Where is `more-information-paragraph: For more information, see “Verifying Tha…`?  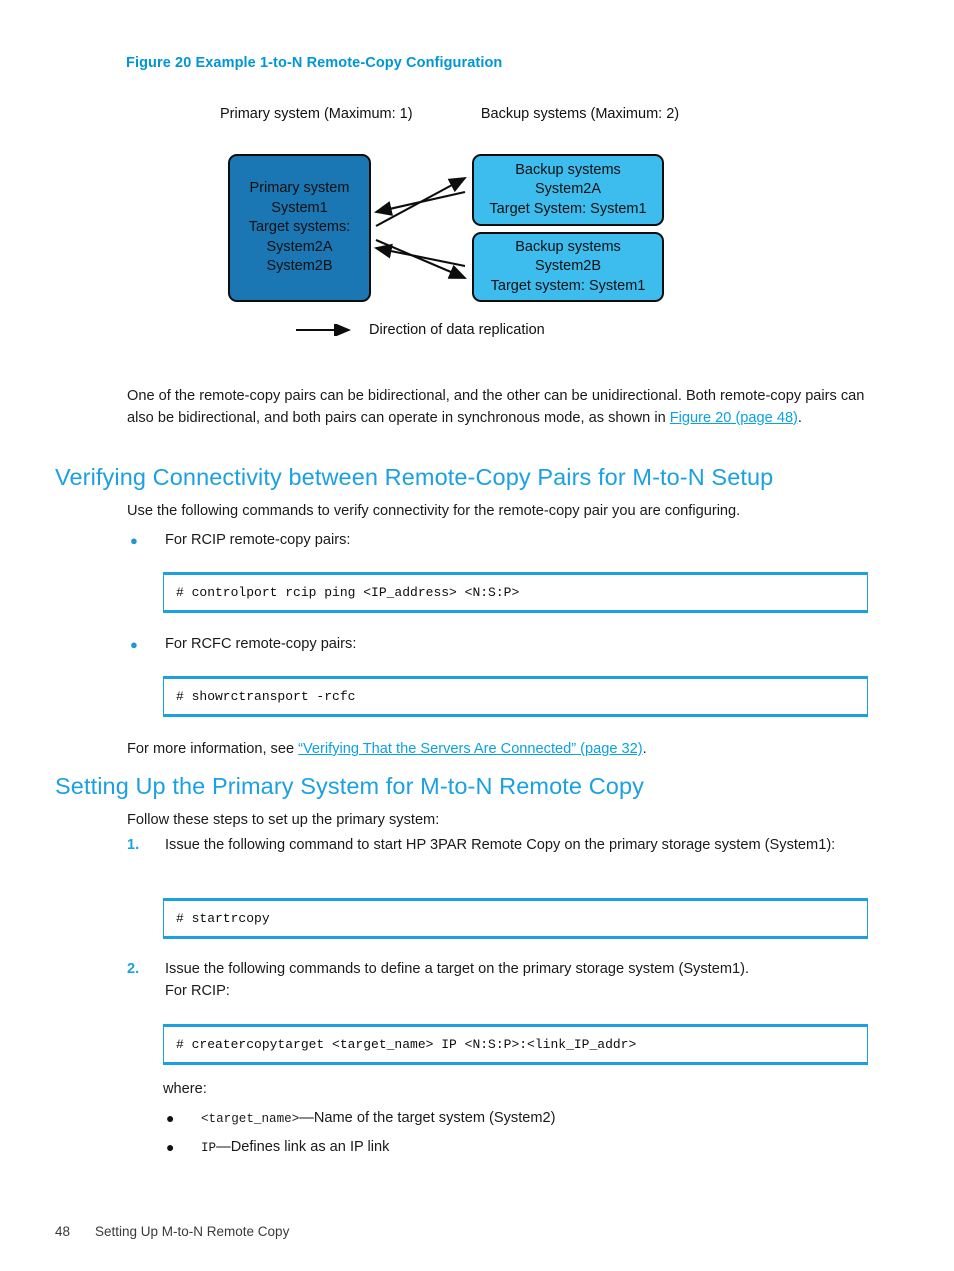 more-information-paragraph: For more information, see “Verifying Tha… is located at coordinates (501, 750).